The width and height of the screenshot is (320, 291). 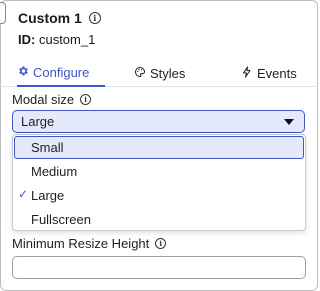 I want to click on tab-configure: Configure, so click(x=61, y=73).